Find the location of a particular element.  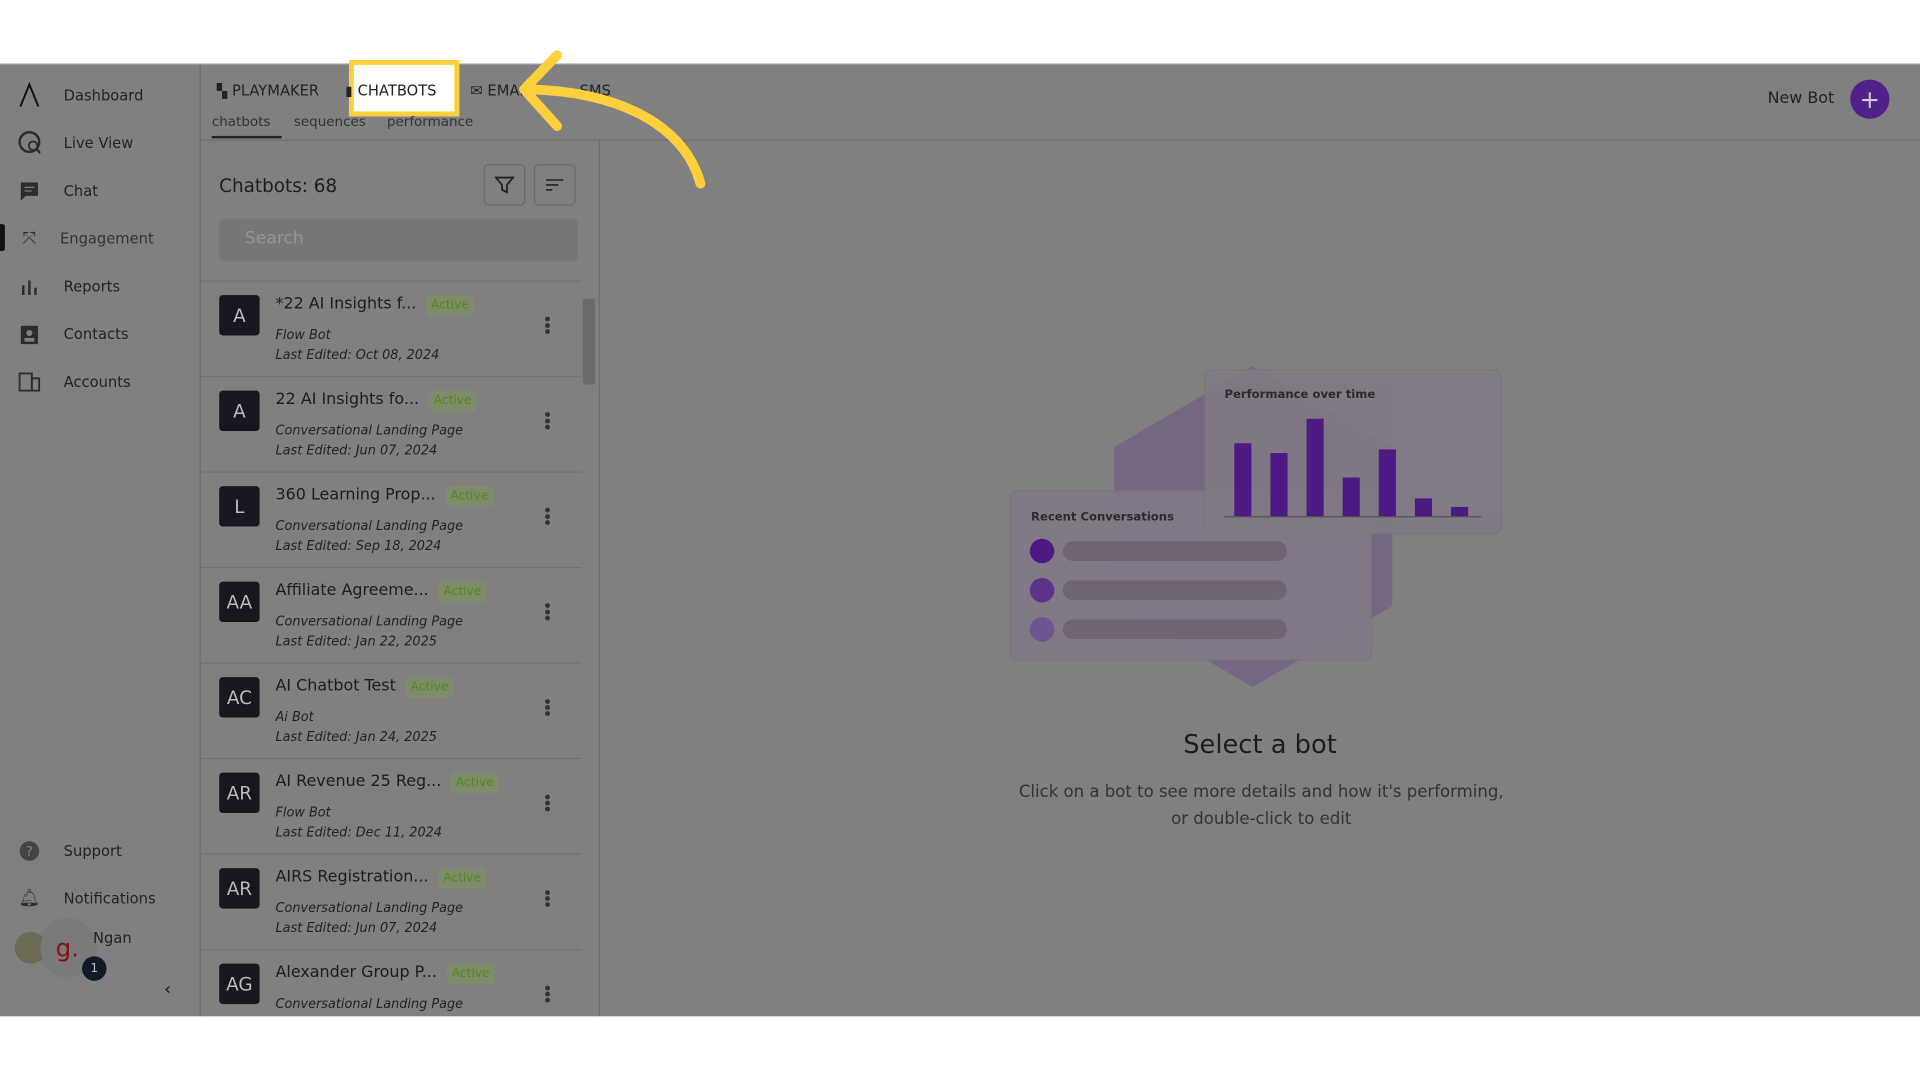

contacts-icon is located at coordinates (29, 334).